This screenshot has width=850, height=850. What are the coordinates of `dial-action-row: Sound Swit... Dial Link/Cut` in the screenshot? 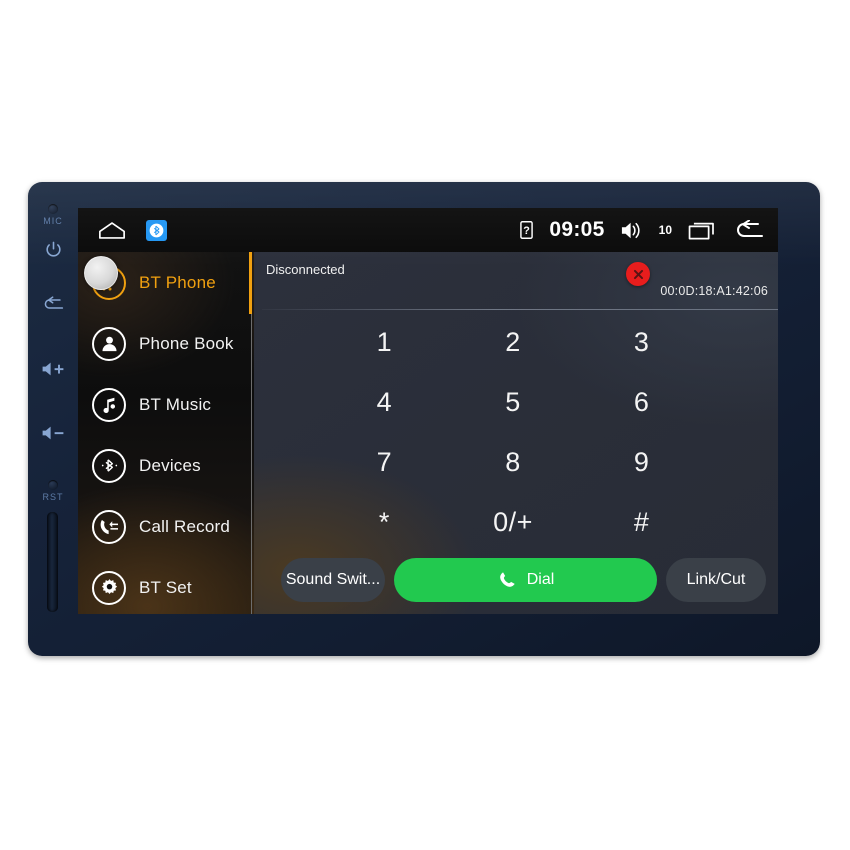 It's located at (516, 583).